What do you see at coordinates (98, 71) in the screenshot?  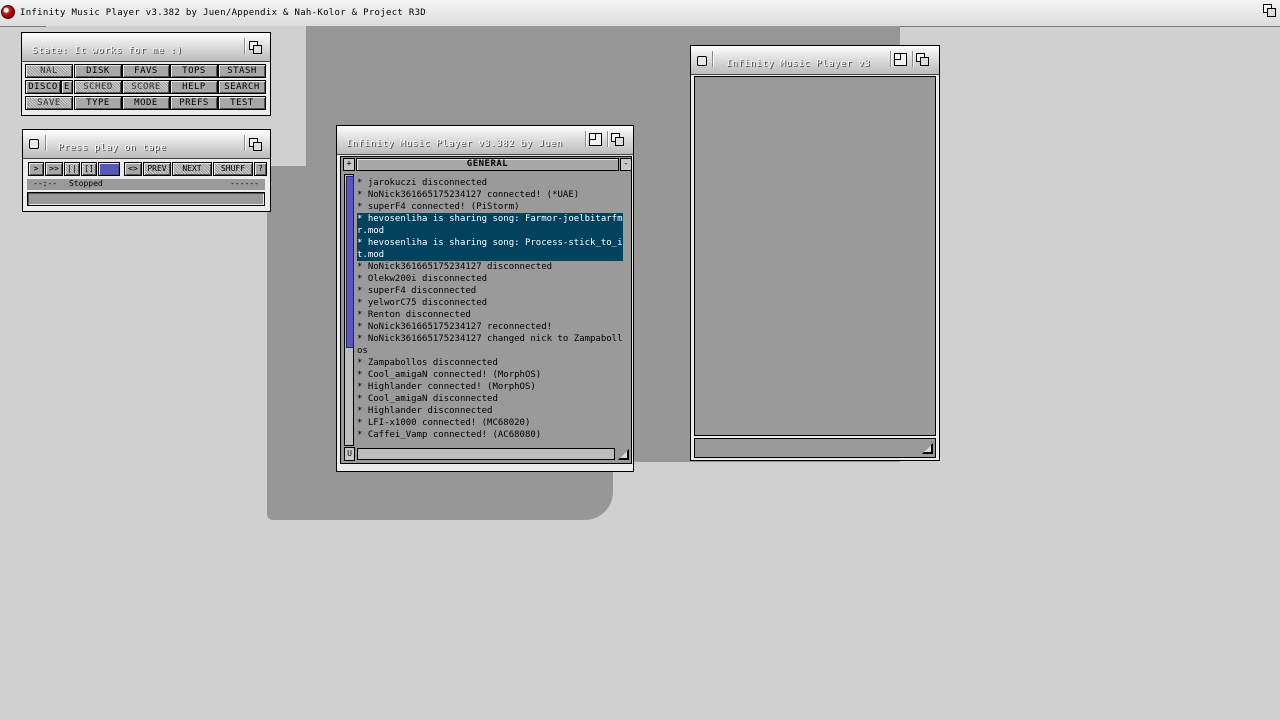 I see `disk-button: DISK` at bounding box center [98, 71].